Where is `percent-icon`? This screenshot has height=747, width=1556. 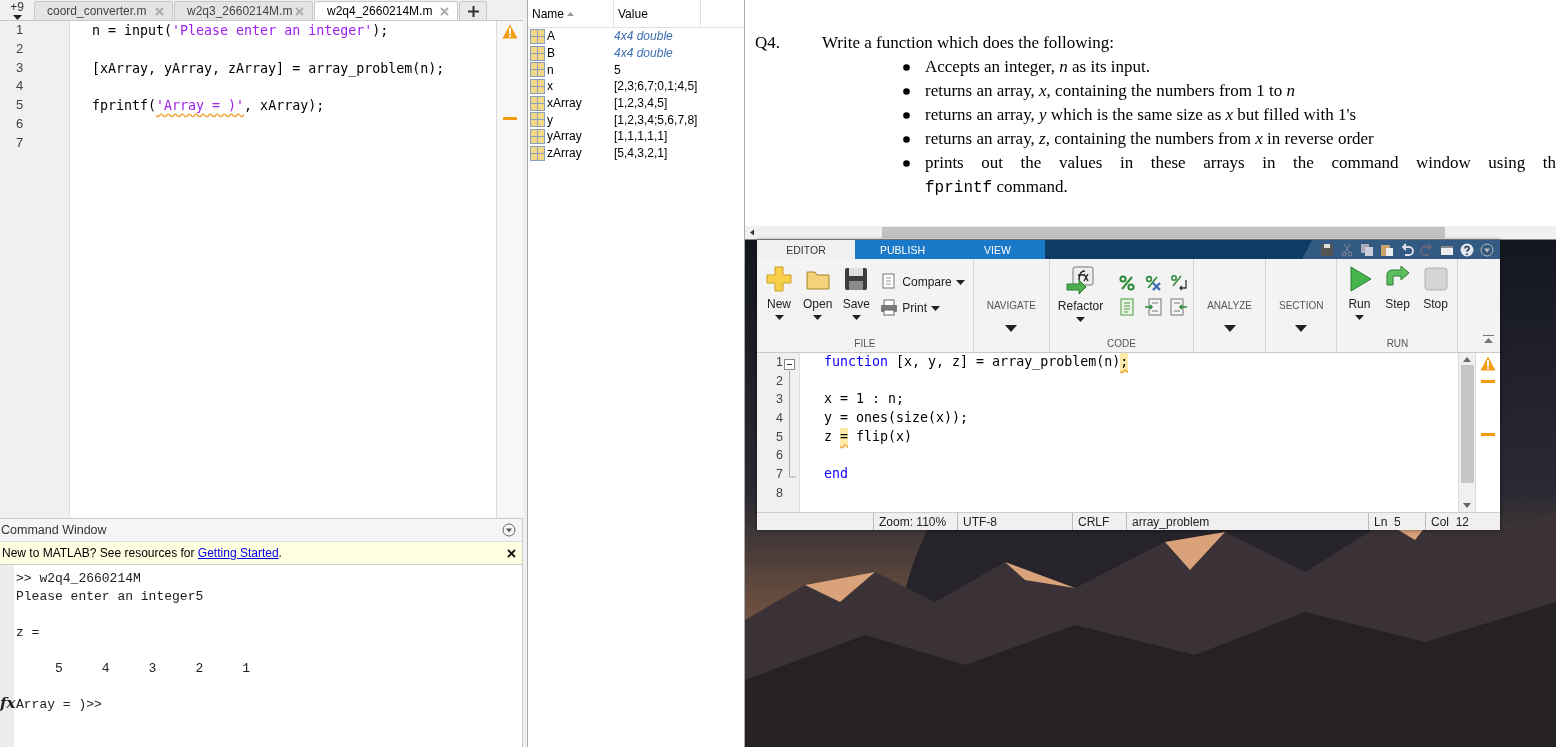
percent-icon is located at coordinates (1127, 283).